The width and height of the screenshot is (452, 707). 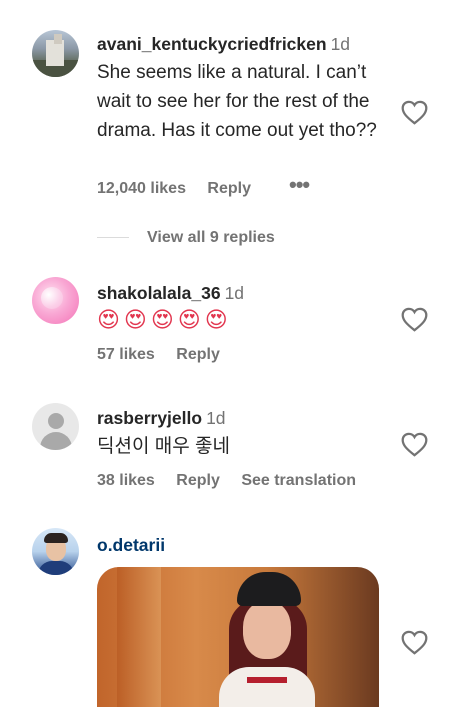 What do you see at coordinates (298, 480) in the screenshot?
I see `see-translation-button: See translation` at bounding box center [298, 480].